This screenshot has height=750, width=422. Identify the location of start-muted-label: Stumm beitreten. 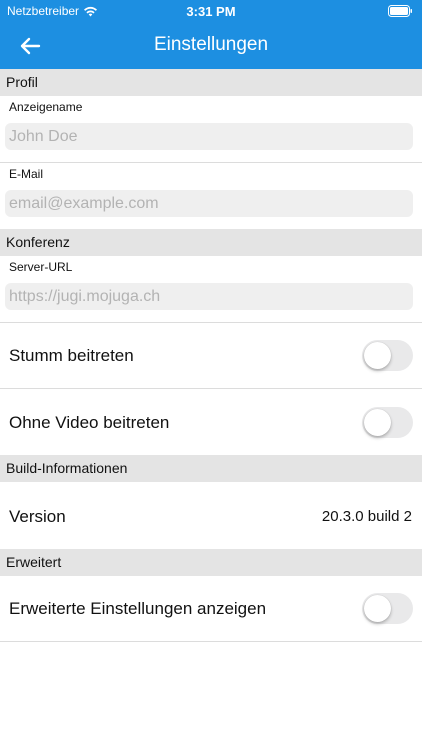
(71, 355).